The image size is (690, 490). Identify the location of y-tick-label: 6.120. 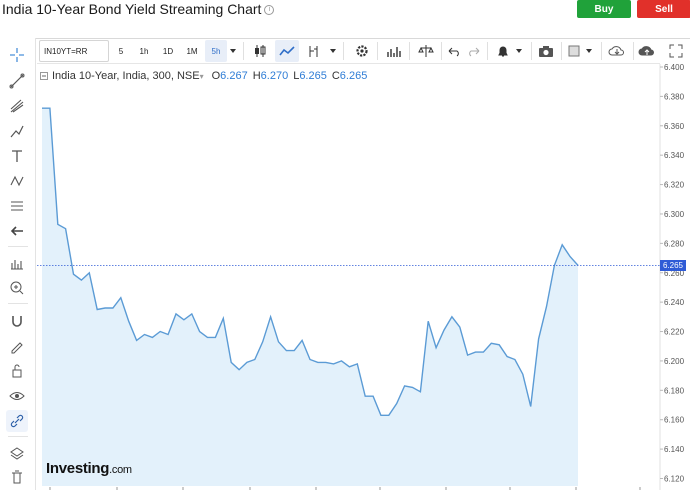
(674, 479).